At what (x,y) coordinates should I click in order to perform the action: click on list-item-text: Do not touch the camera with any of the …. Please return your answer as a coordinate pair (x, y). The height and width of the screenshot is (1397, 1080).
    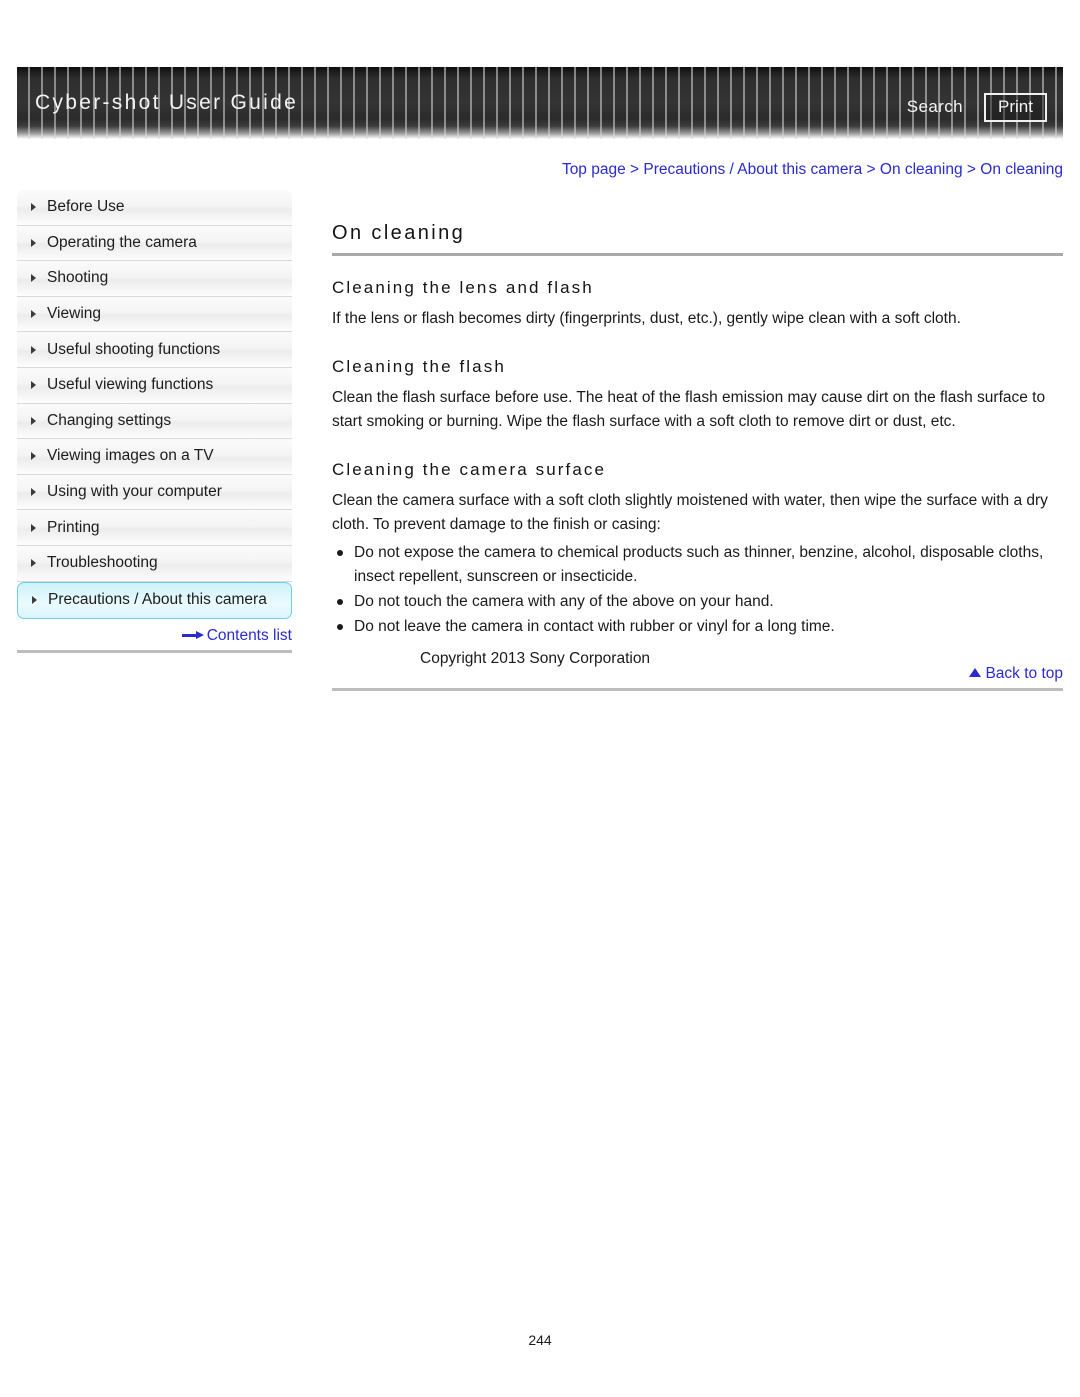
    Looking at the image, I should click on (564, 601).